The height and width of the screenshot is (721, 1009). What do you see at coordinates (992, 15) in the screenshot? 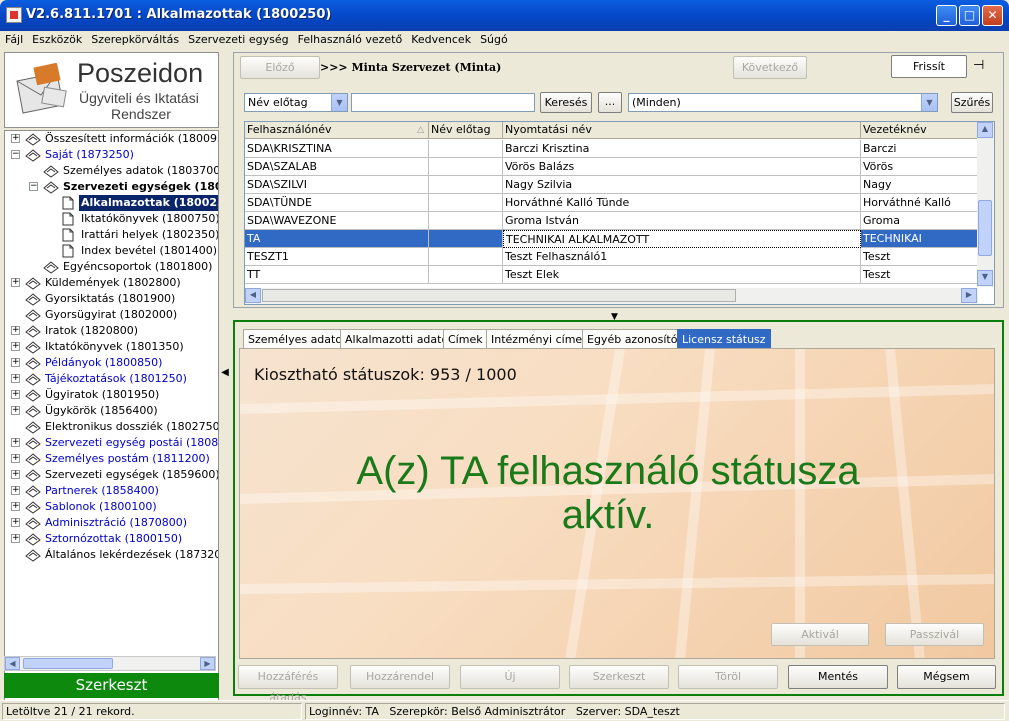
I see `close-button: ✕` at bounding box center [992, 15].